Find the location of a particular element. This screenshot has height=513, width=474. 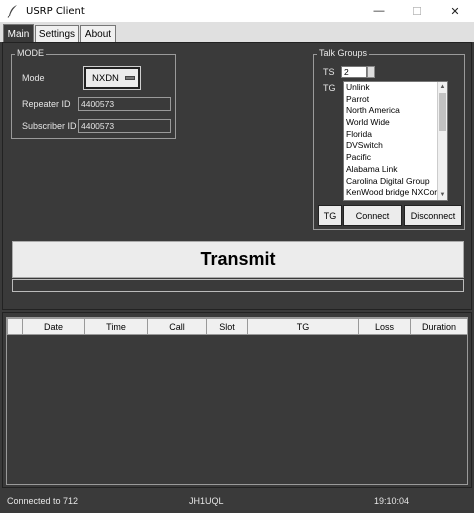

connect-button: Connect is located at coordinates (372, 215).